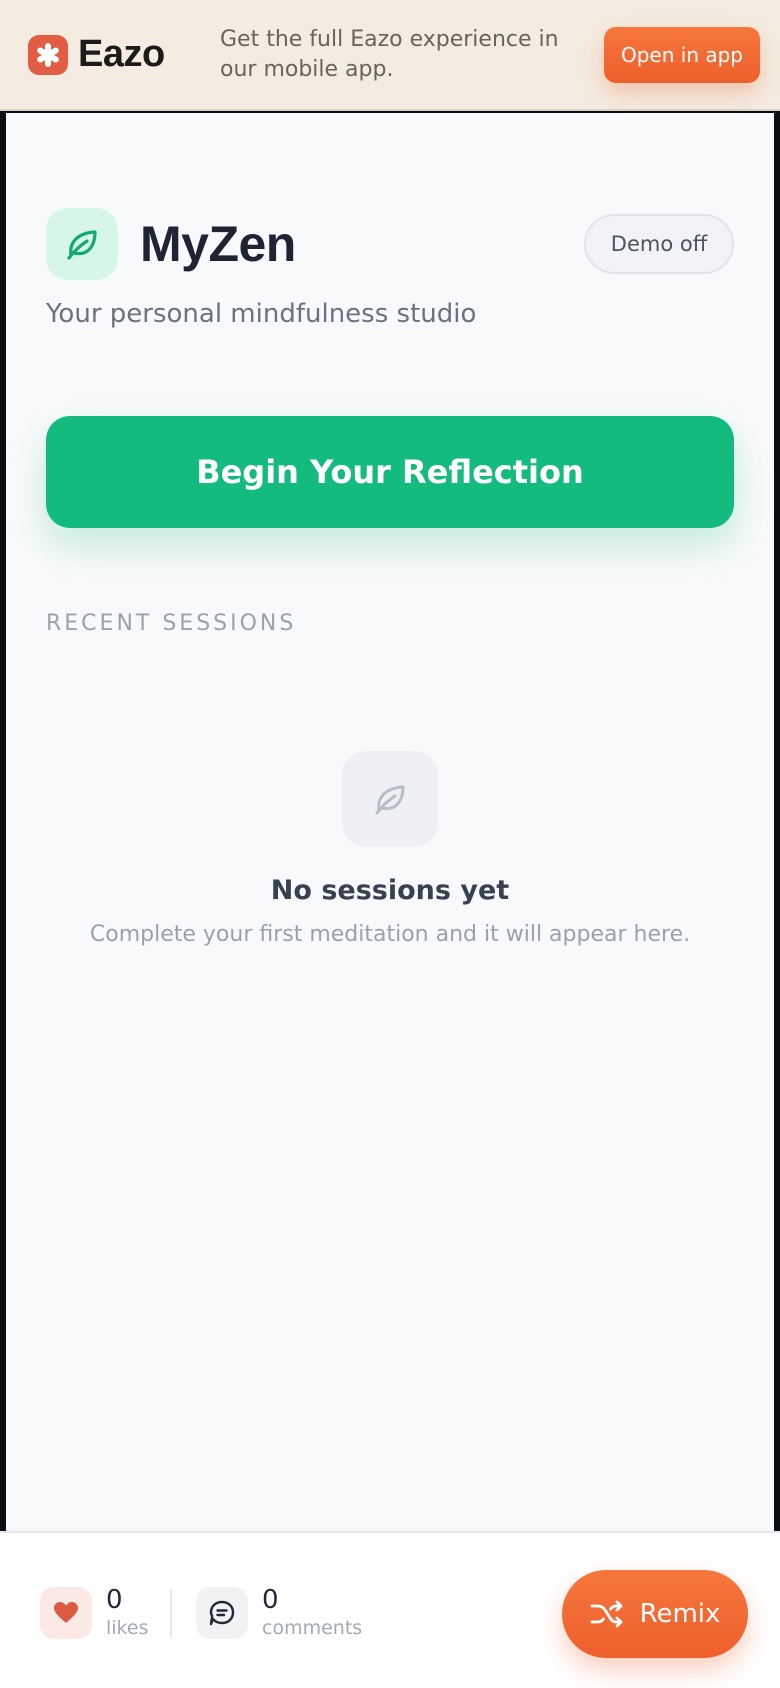  I want to click on remix-label: Remix, so click(680, 1614).